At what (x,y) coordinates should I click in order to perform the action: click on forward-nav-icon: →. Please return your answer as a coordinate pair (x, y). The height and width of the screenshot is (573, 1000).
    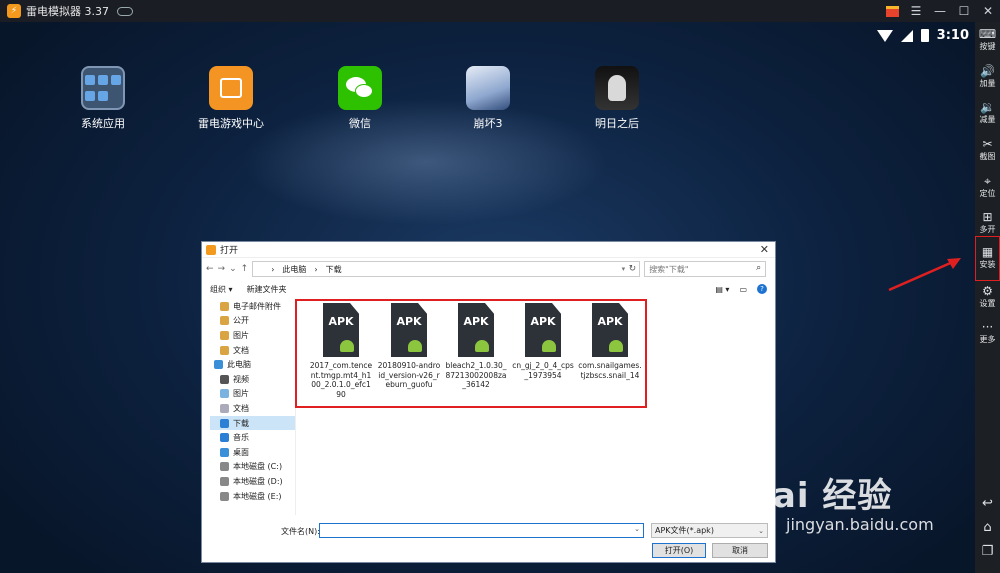
    Looking at the image, I should click on (222, 269).